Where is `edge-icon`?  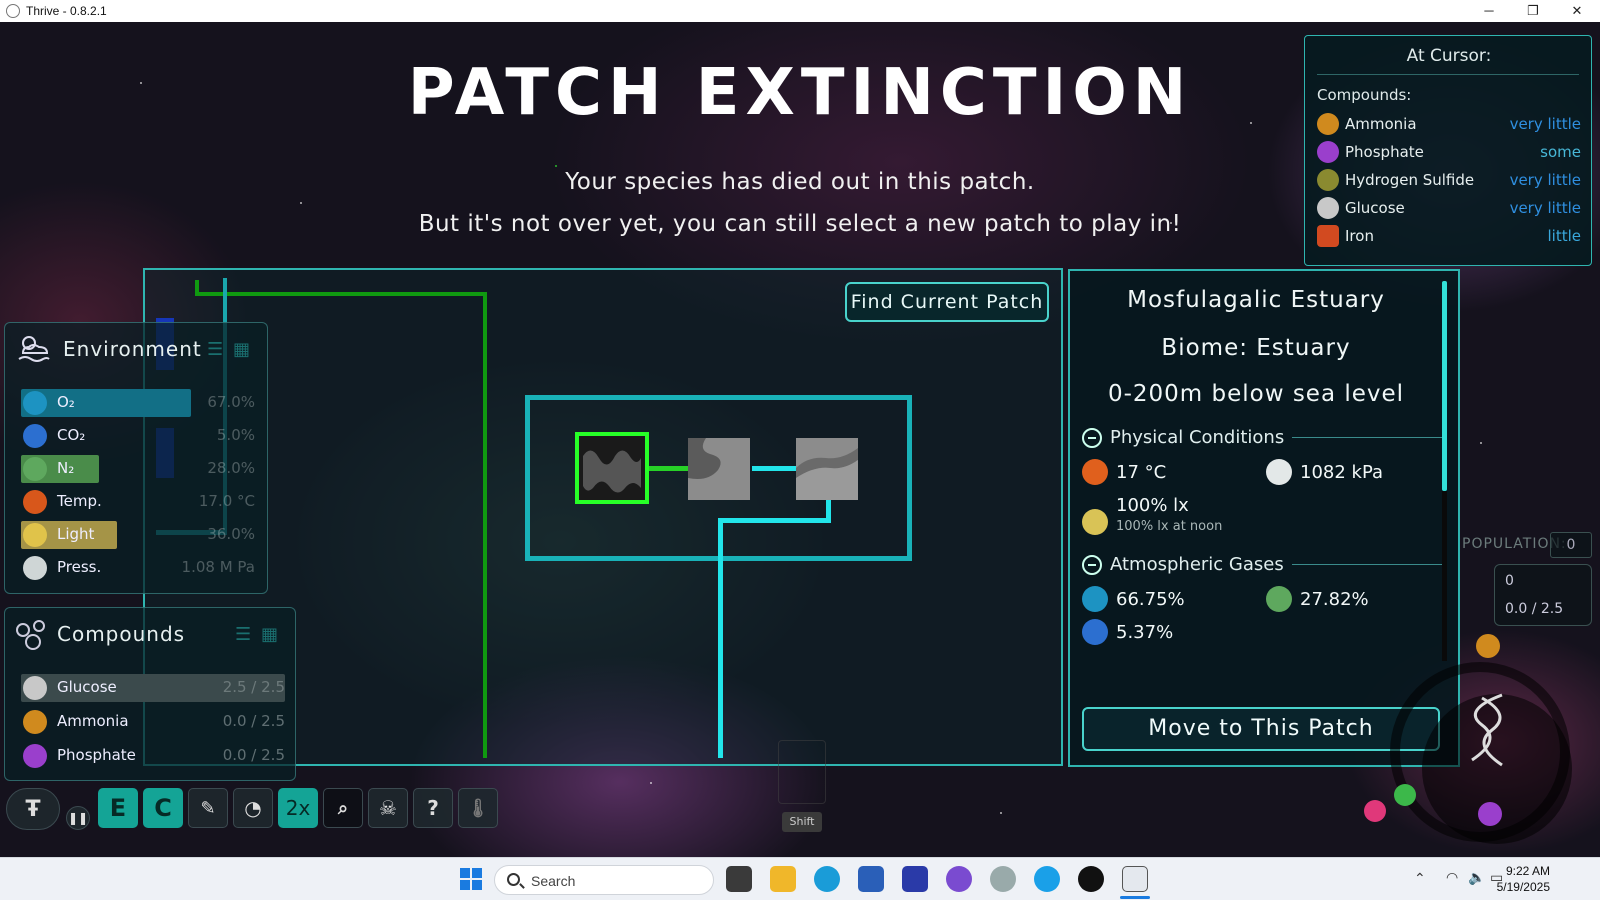
edge-icon is located at coordinates (827, 879).